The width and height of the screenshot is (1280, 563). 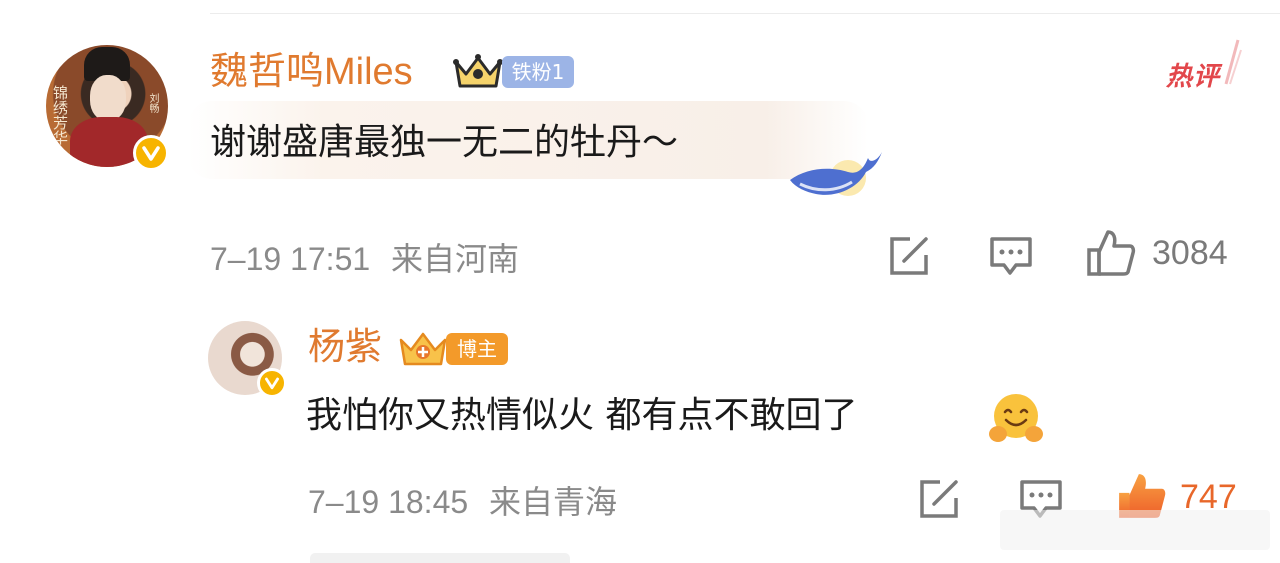 What do you see at coordinates (152, 103) in the screenshot?
I see `avatar-name-text: 刘畅` at bounding box center [152, 103].